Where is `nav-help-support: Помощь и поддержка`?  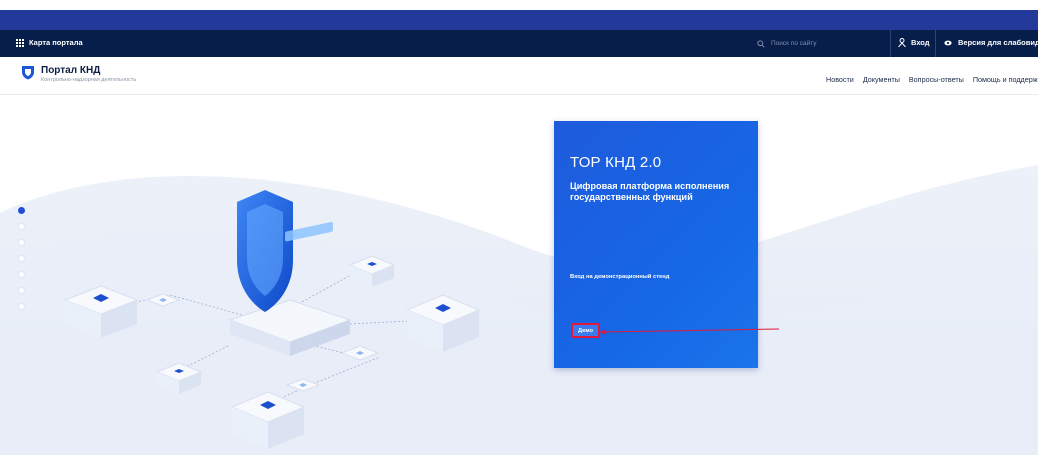 nav-help-support: Помощь и поддержка is located at coordinates (1005, 79).